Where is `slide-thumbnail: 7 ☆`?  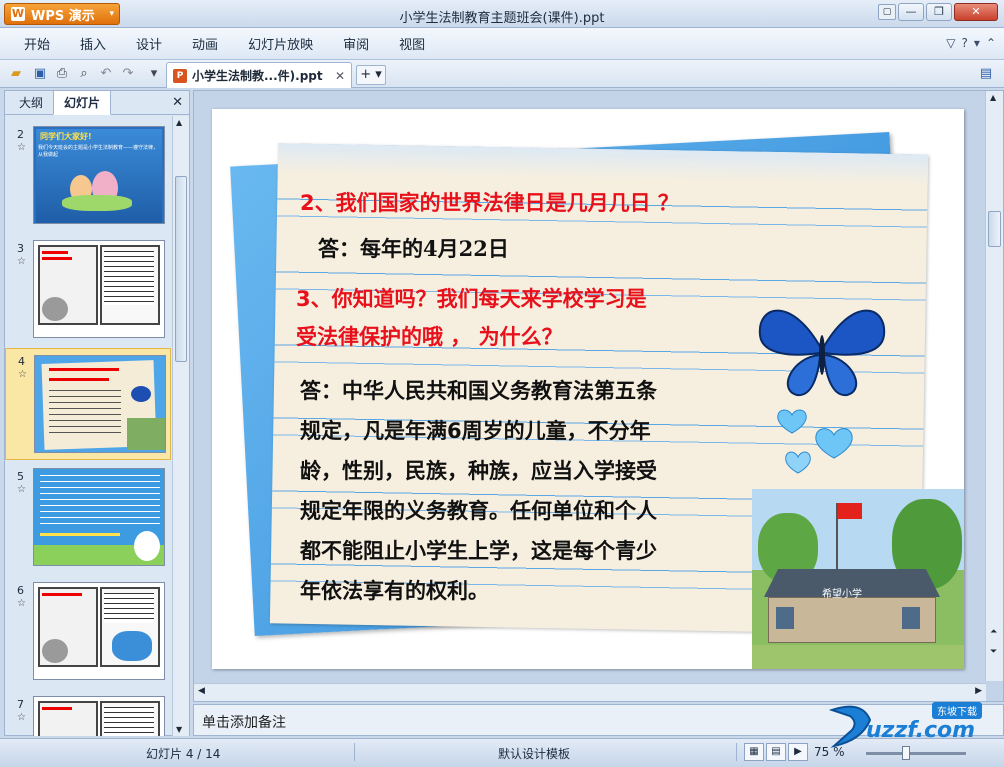
slide-thumbnail: 7 ☆ is located at coordinates (88, 714).